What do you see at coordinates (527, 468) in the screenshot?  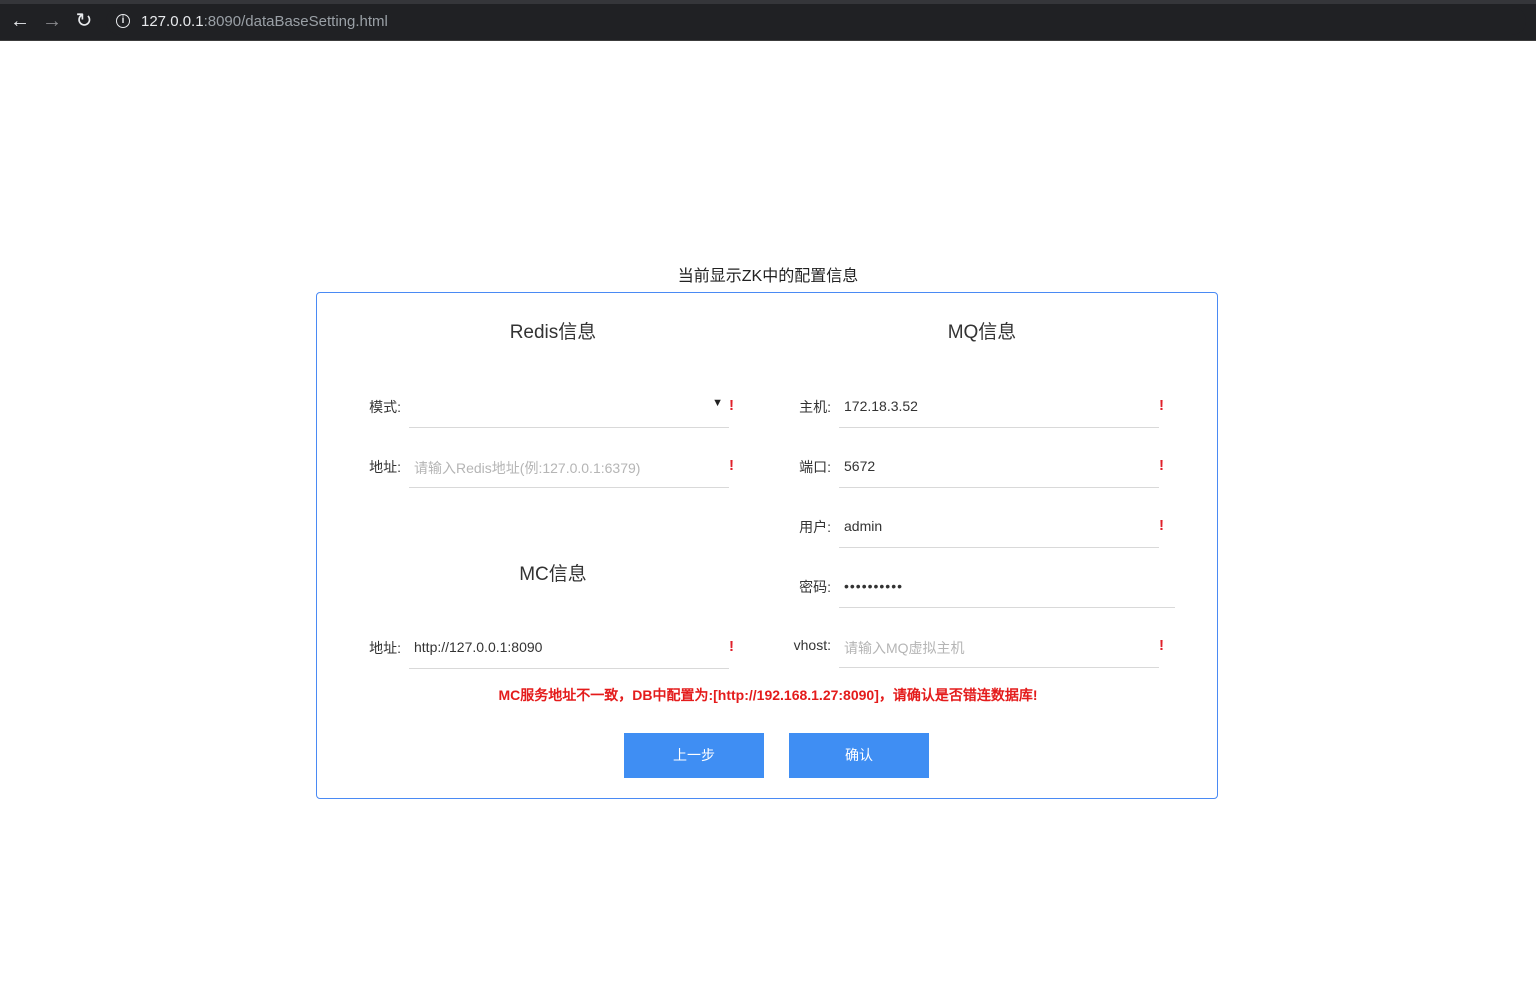 I see `redis-address-placeholder: 请输入Redis地址(例:127.0.0.1:6379)` at bounding box center [527, 468].